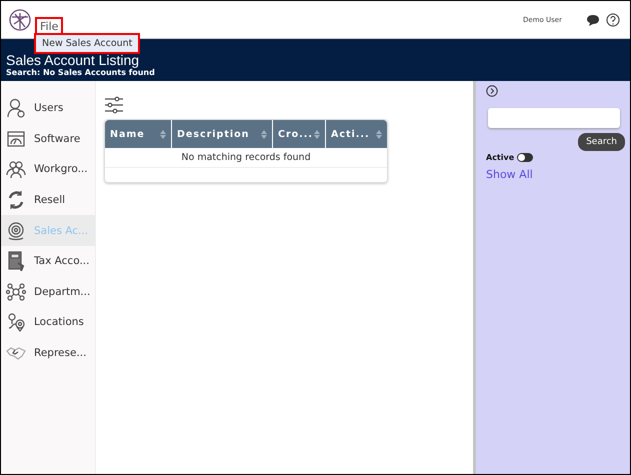 The height and width of the screenshot is (475, 631). I want to click on software-icon, so click(16, 138).